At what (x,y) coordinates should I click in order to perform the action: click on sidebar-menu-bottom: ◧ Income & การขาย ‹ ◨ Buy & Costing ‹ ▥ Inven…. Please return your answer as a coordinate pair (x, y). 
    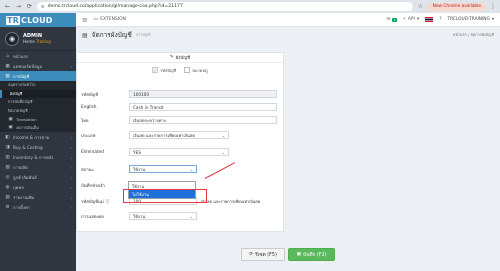
    Looking at the image, I should click on (38, 172).